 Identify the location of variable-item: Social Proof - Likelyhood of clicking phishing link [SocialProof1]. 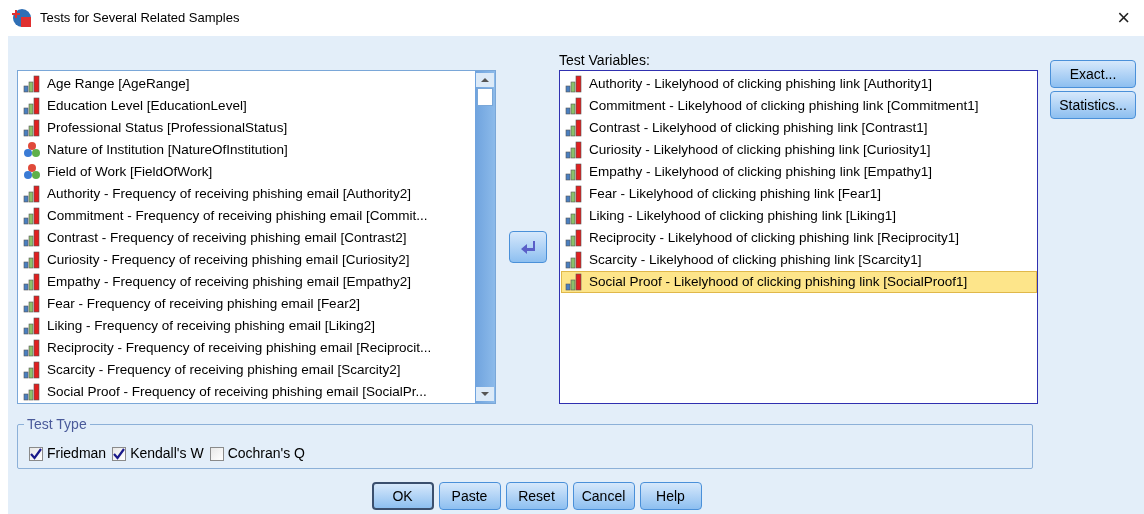
(799, 282).